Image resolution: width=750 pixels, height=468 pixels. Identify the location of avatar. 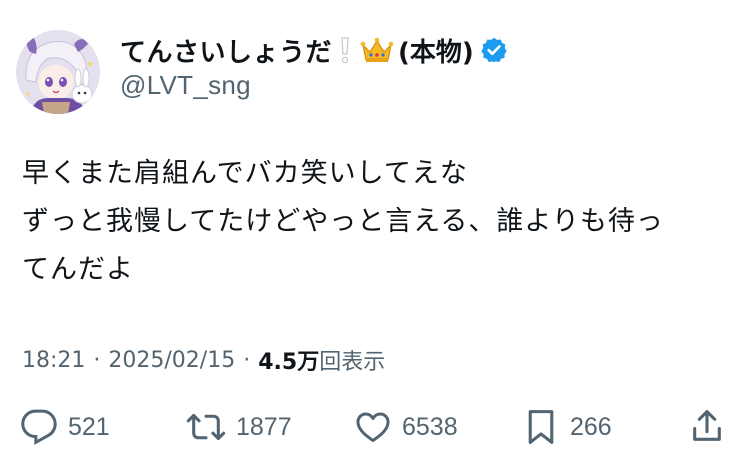
(58, 72).